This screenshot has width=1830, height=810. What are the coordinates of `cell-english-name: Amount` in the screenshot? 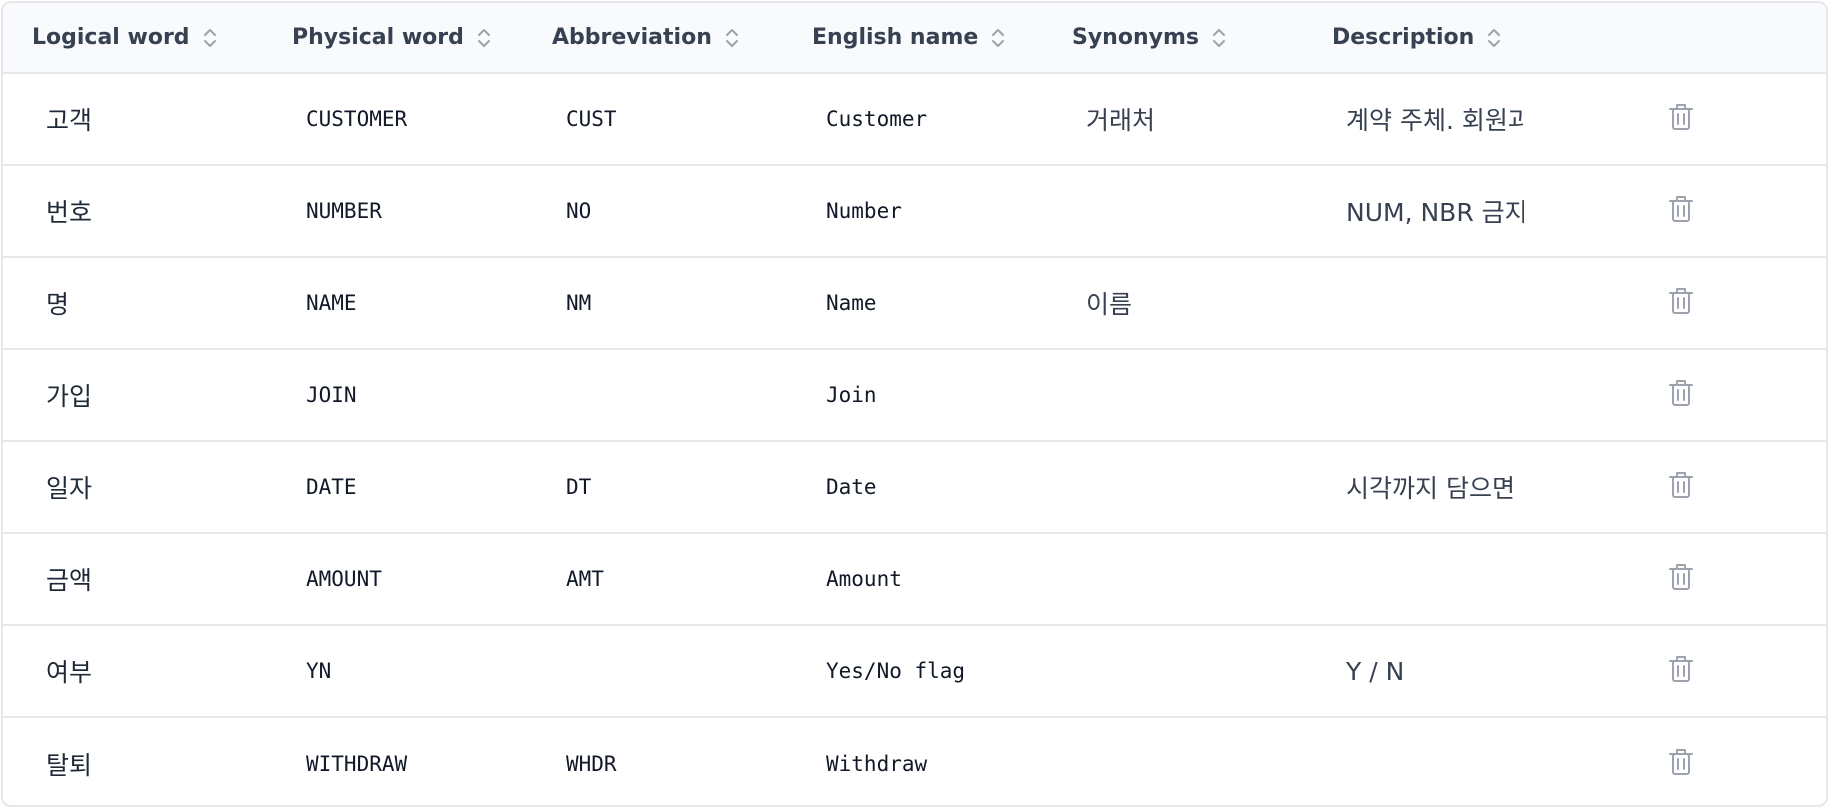 It's located at (913, 578).